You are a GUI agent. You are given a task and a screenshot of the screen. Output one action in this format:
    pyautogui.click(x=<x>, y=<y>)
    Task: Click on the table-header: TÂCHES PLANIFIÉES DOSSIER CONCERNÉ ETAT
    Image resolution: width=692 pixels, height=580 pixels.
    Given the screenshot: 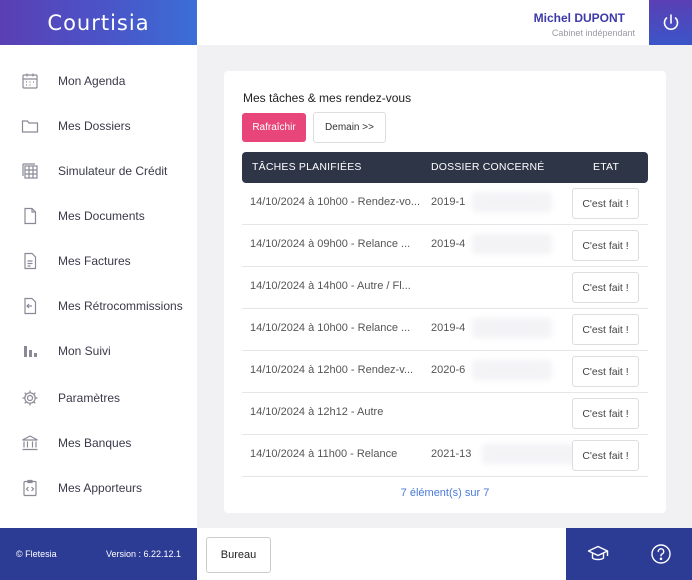 What is the action you would take?
    pyautogui.click(x=445, y=167)
    